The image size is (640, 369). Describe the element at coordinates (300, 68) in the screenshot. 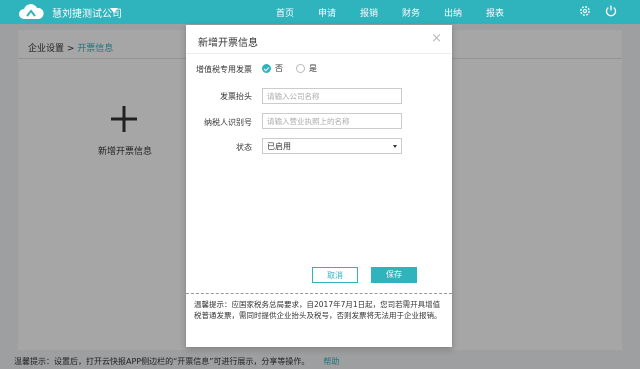

I see `vat-radio-yes` at that location.